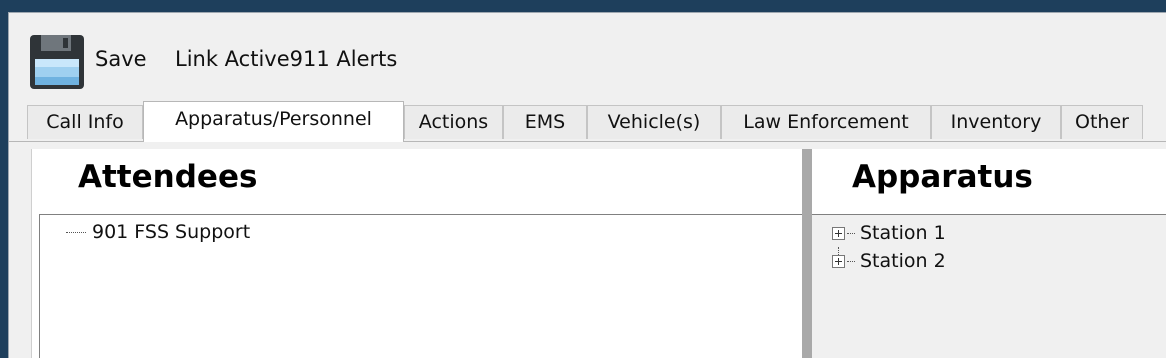 Image resolution: width=1166 pixels, height=358 pixels. I want to click on apparatus-item-station-1: Station 1, so click(889, 233).